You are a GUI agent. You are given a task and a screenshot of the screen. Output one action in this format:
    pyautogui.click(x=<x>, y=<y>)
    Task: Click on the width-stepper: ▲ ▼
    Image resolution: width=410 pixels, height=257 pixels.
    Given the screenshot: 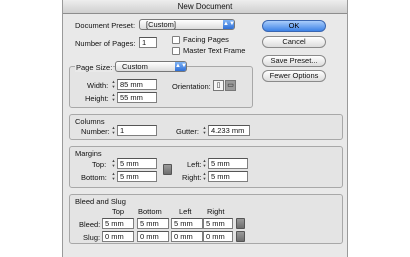 What is the action you would take?
    pyautogui.click(x=113, y=84)
    